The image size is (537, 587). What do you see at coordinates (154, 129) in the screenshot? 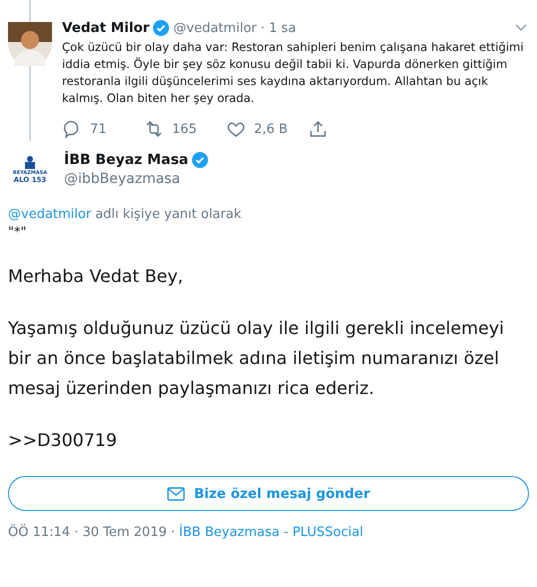
I see `retweet-icon` at bounding box center [154, 129].